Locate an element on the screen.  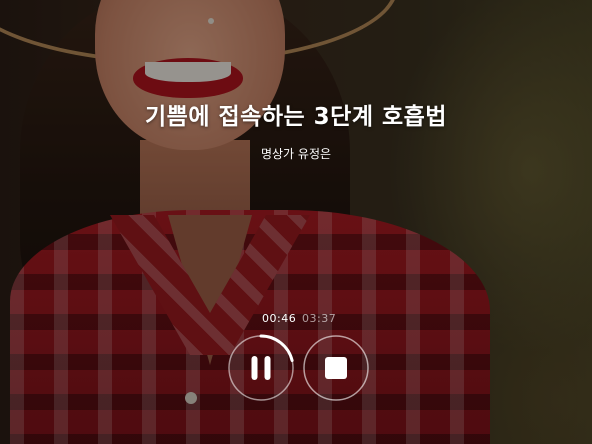
stop-icon is located at coordinates (336, 368).